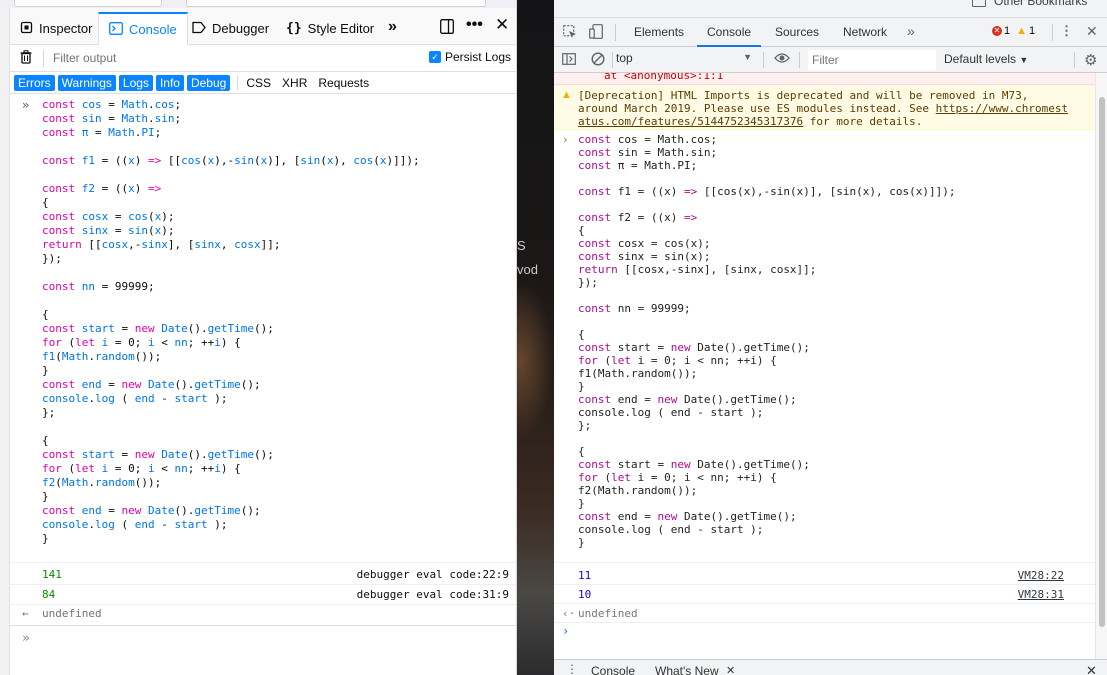  Describe the element at coordinates (624, 58) in the screenshot. I see `context-value: top` at that location.